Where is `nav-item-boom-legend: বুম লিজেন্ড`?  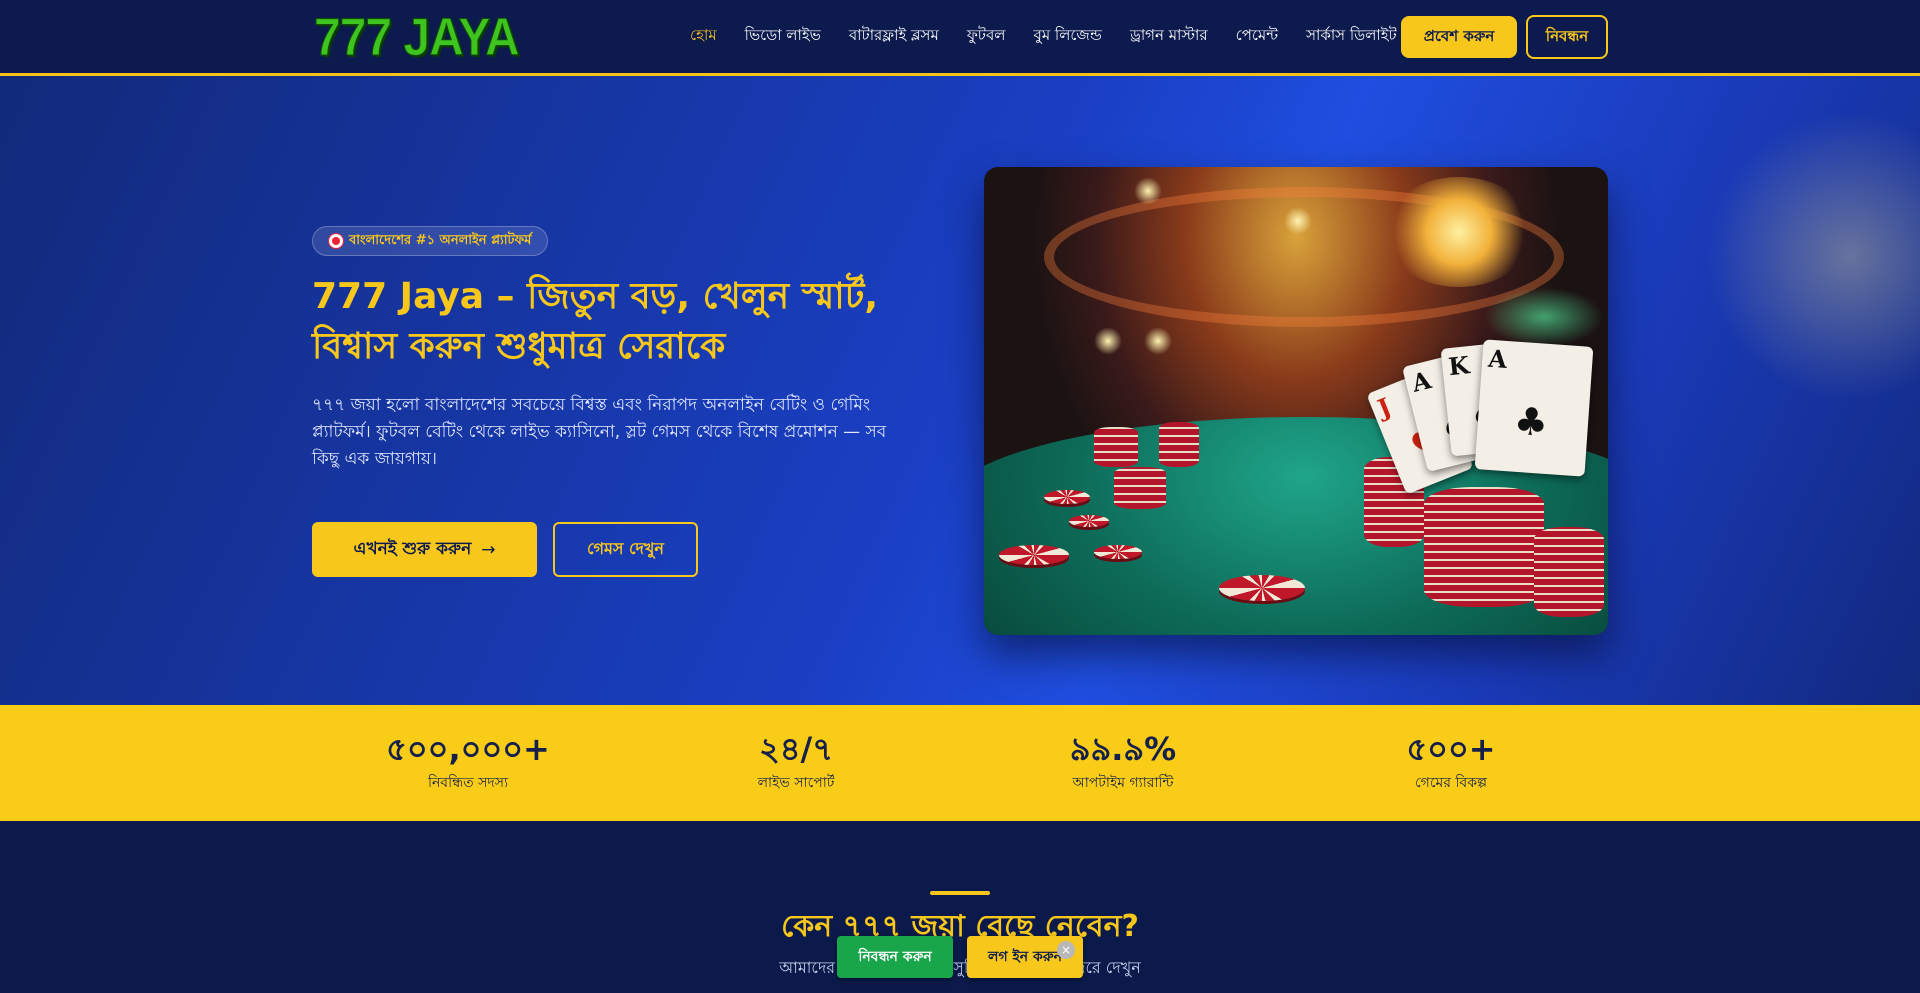 nav-item-boom-legend: বুম লিজেন্ড is located at coordinates (1067, 36).